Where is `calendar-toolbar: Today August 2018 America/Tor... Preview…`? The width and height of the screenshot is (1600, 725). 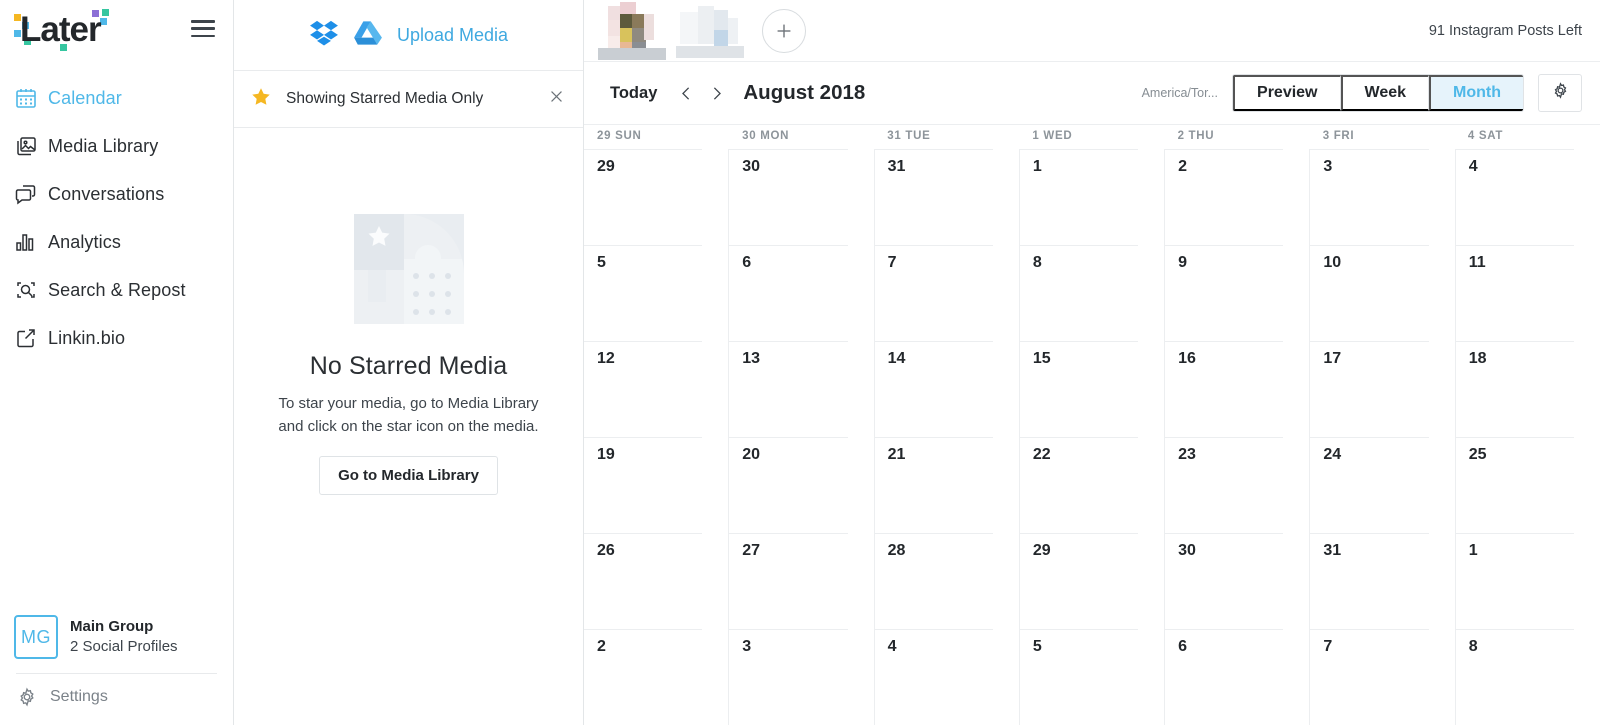
calendar-toolbar: Today August 2018 America/Tor... Preview… is located at coordinates (1092, 93).